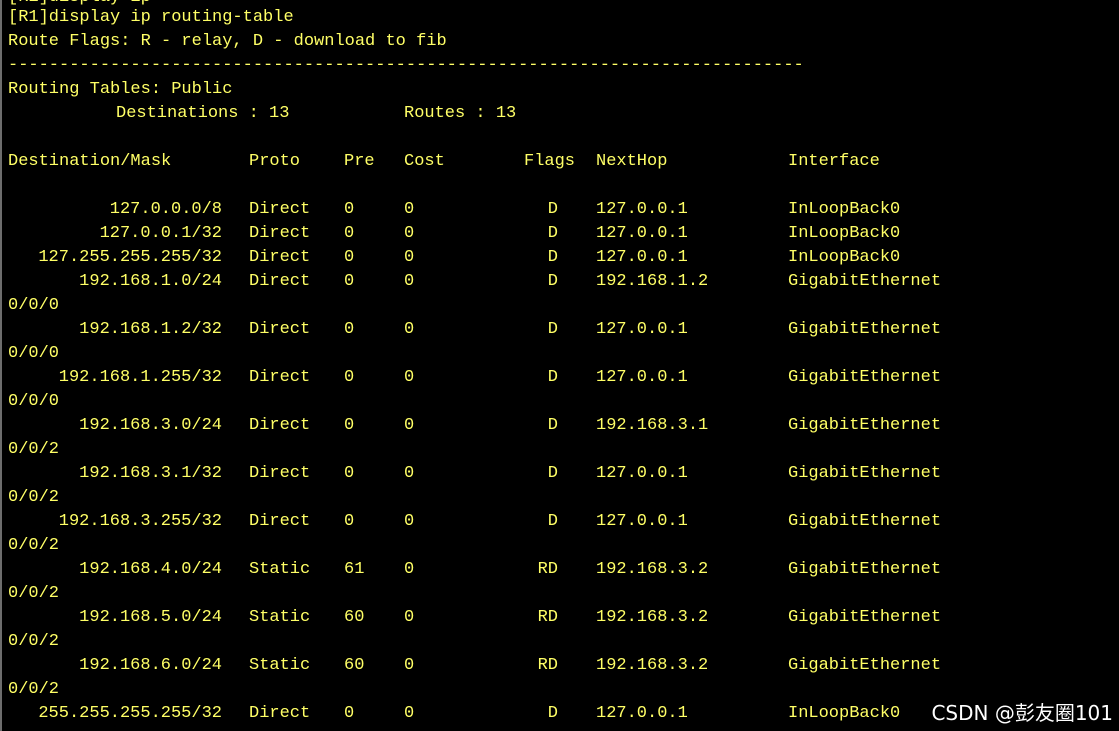 The width and height of the screenshot is (1119, 731). What do you see at coordinates (150, 473) in the screenshot?
I see `route-destination: 192.168.3.1/32` at bounding box center [150, 473].